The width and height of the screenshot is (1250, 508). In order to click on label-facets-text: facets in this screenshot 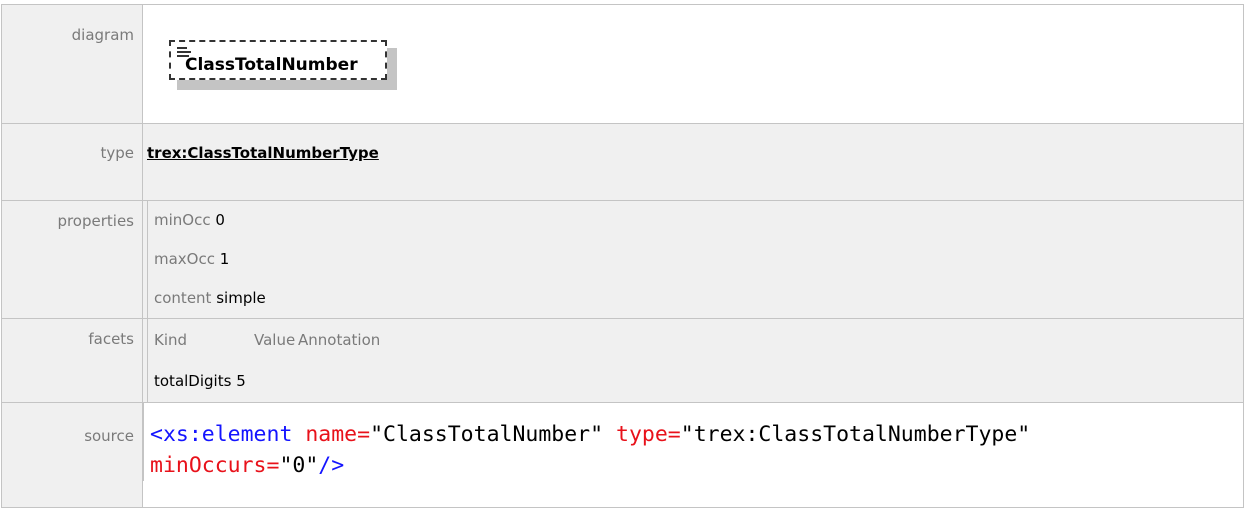, I will do `click(111, 339)`.